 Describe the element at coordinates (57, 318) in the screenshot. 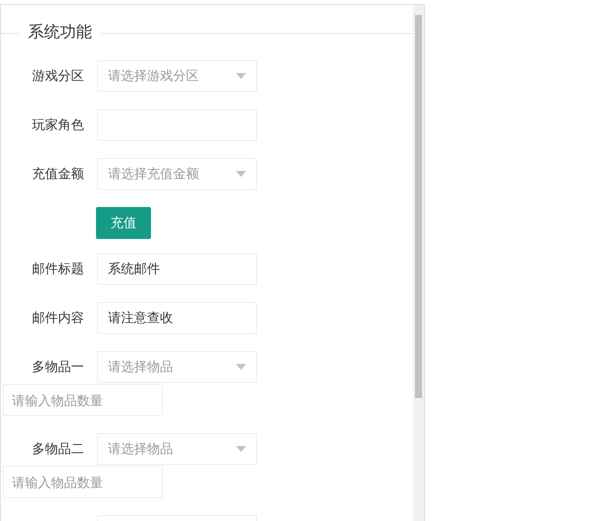

I see `field-label: 邮件内容` at that location.